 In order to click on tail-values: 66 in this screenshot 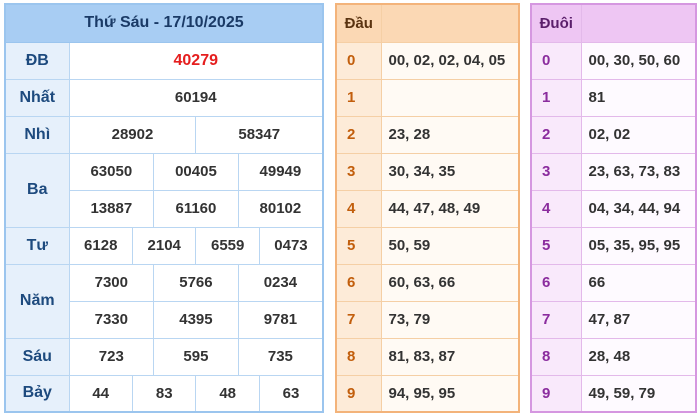, I will do `click(638, 282)`.